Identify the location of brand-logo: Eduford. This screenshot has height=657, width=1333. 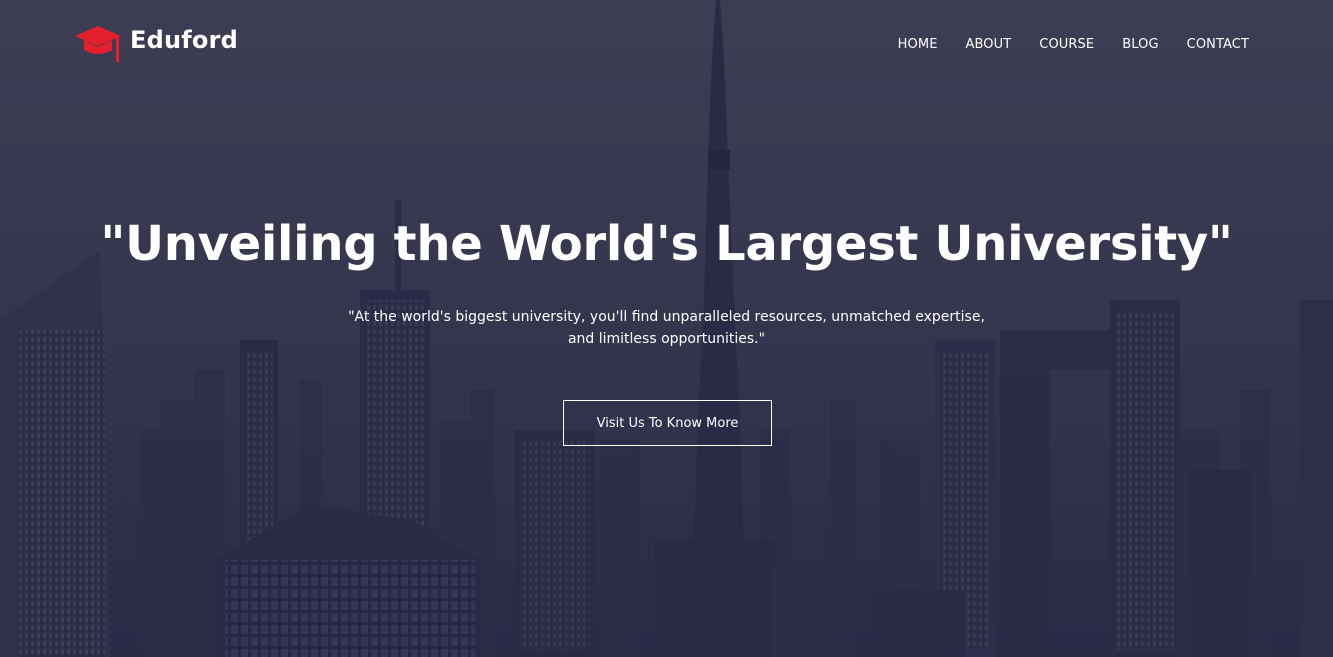
(156, 43).